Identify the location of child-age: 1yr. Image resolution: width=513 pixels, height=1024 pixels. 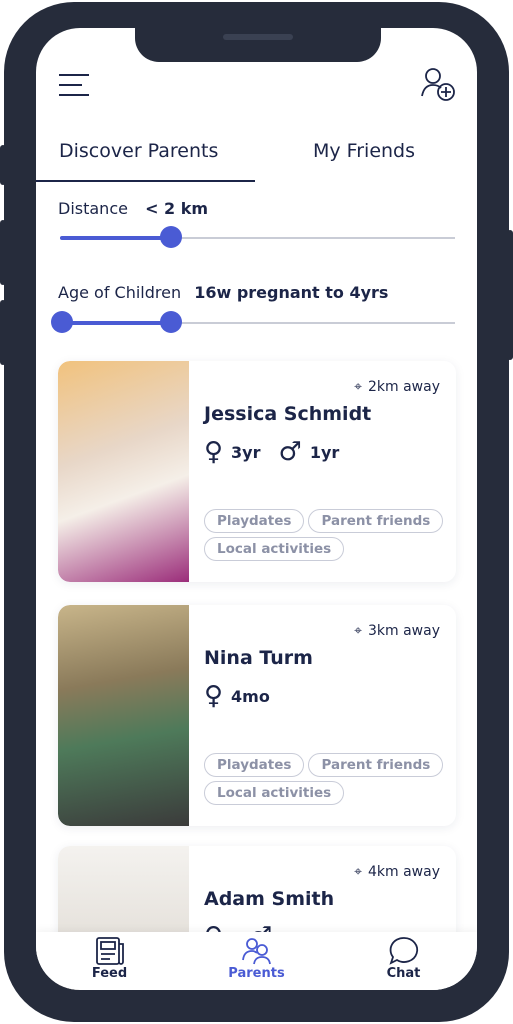
(324, 452).